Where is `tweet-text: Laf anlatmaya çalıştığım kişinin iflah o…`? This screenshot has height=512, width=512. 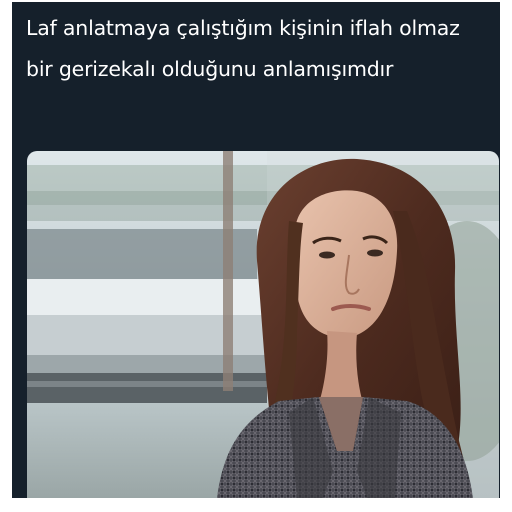
tweet-text: Laf anlatmaya çalıştığım kişinin iflah o… is located at coordinates (243, 48).